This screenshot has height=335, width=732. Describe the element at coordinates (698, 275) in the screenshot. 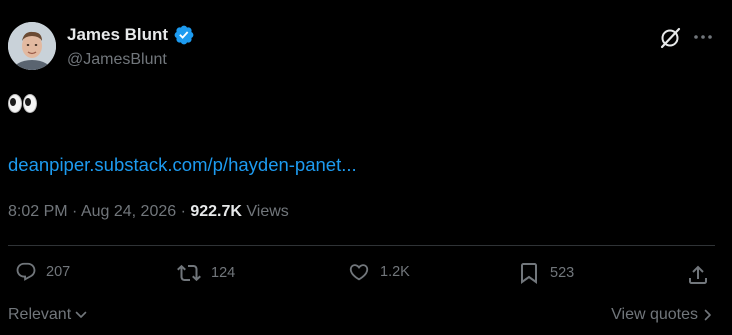

I see `share-icon` at that location.